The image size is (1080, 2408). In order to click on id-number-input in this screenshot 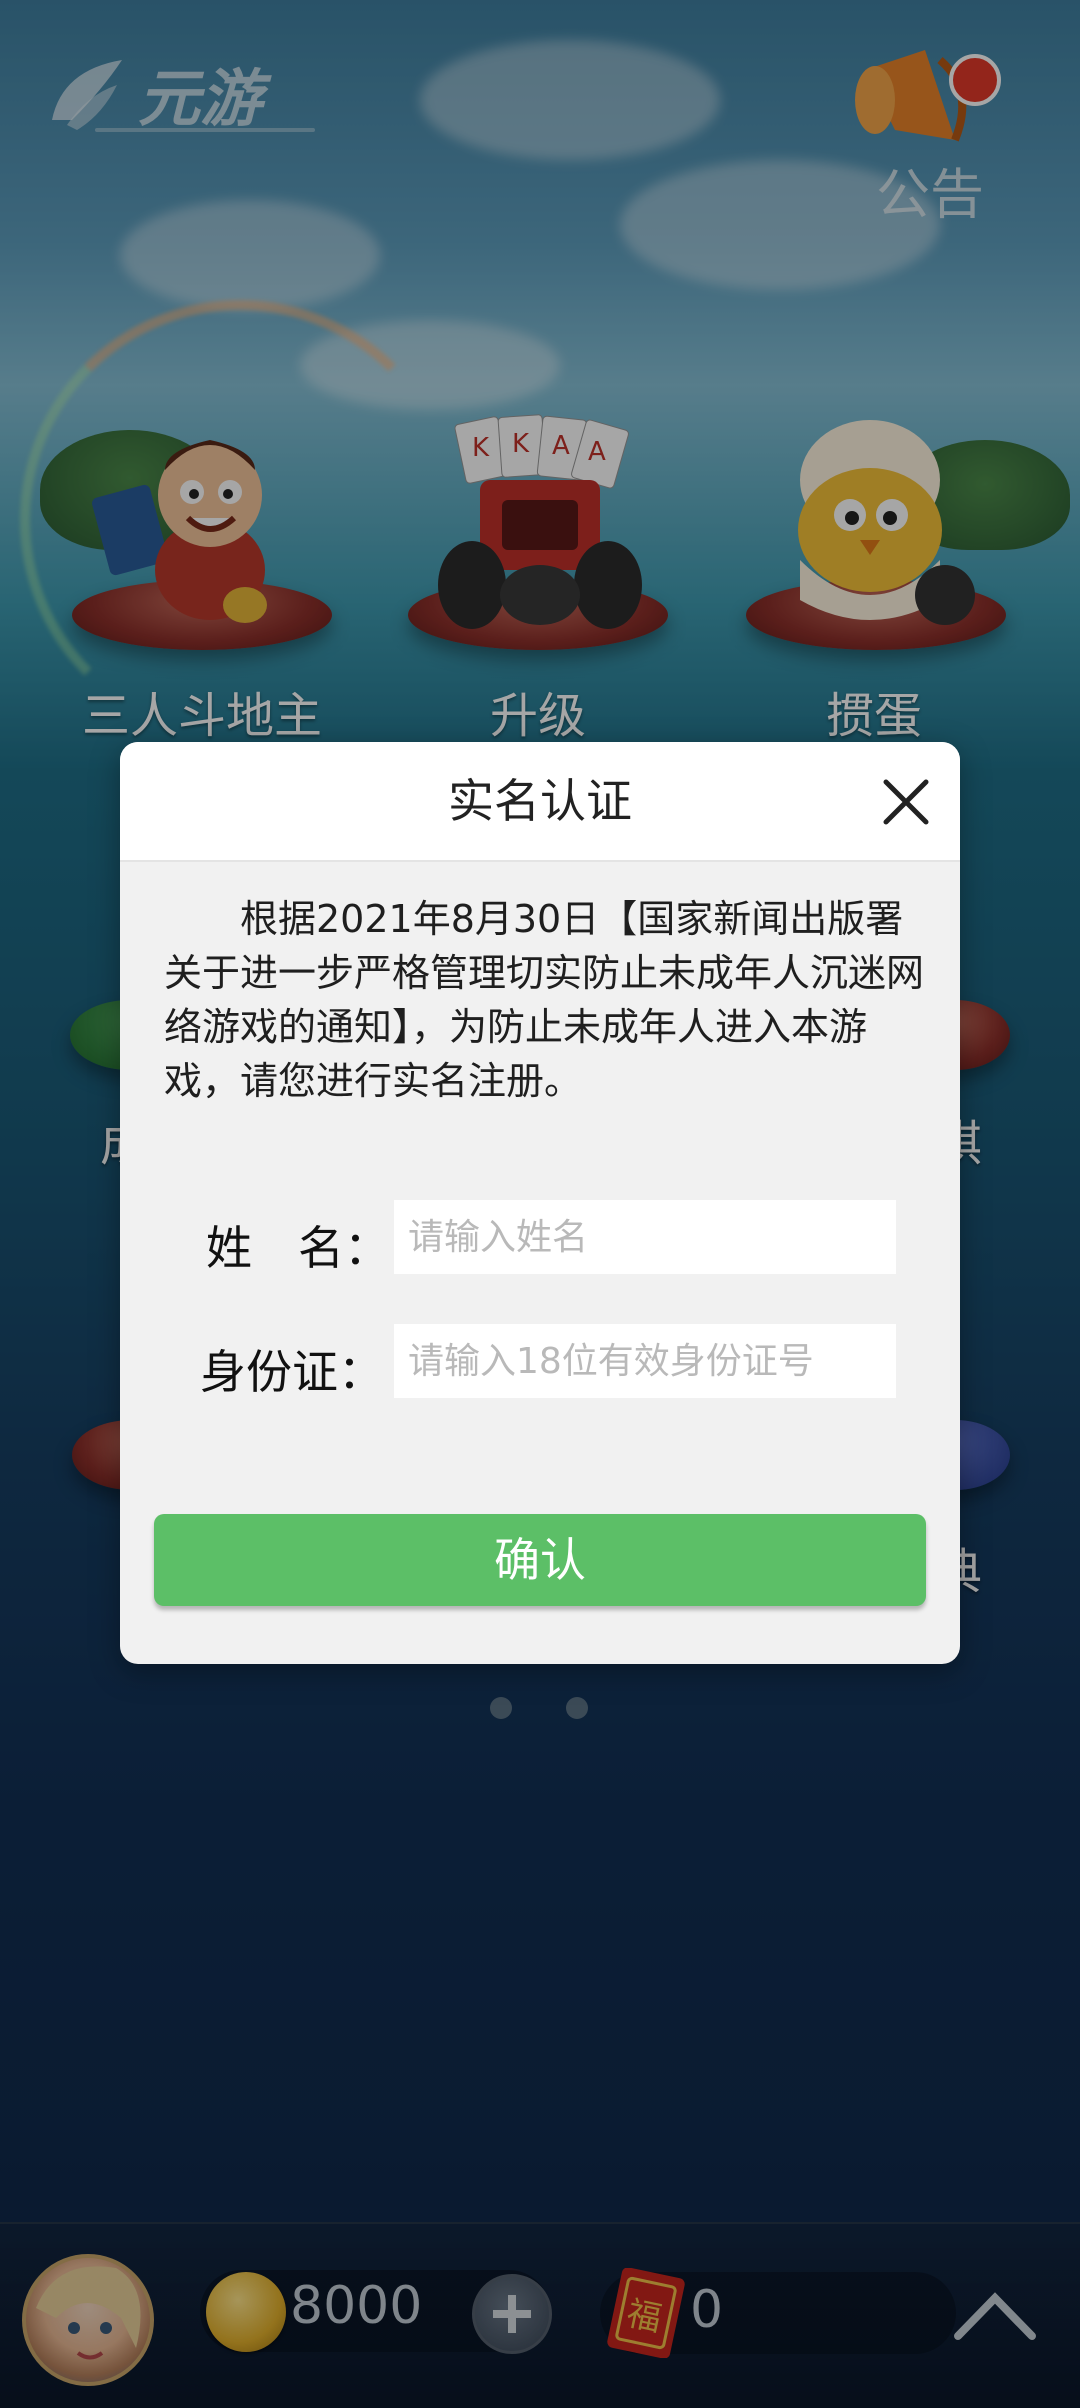, I will do `click(645, 1361)`.